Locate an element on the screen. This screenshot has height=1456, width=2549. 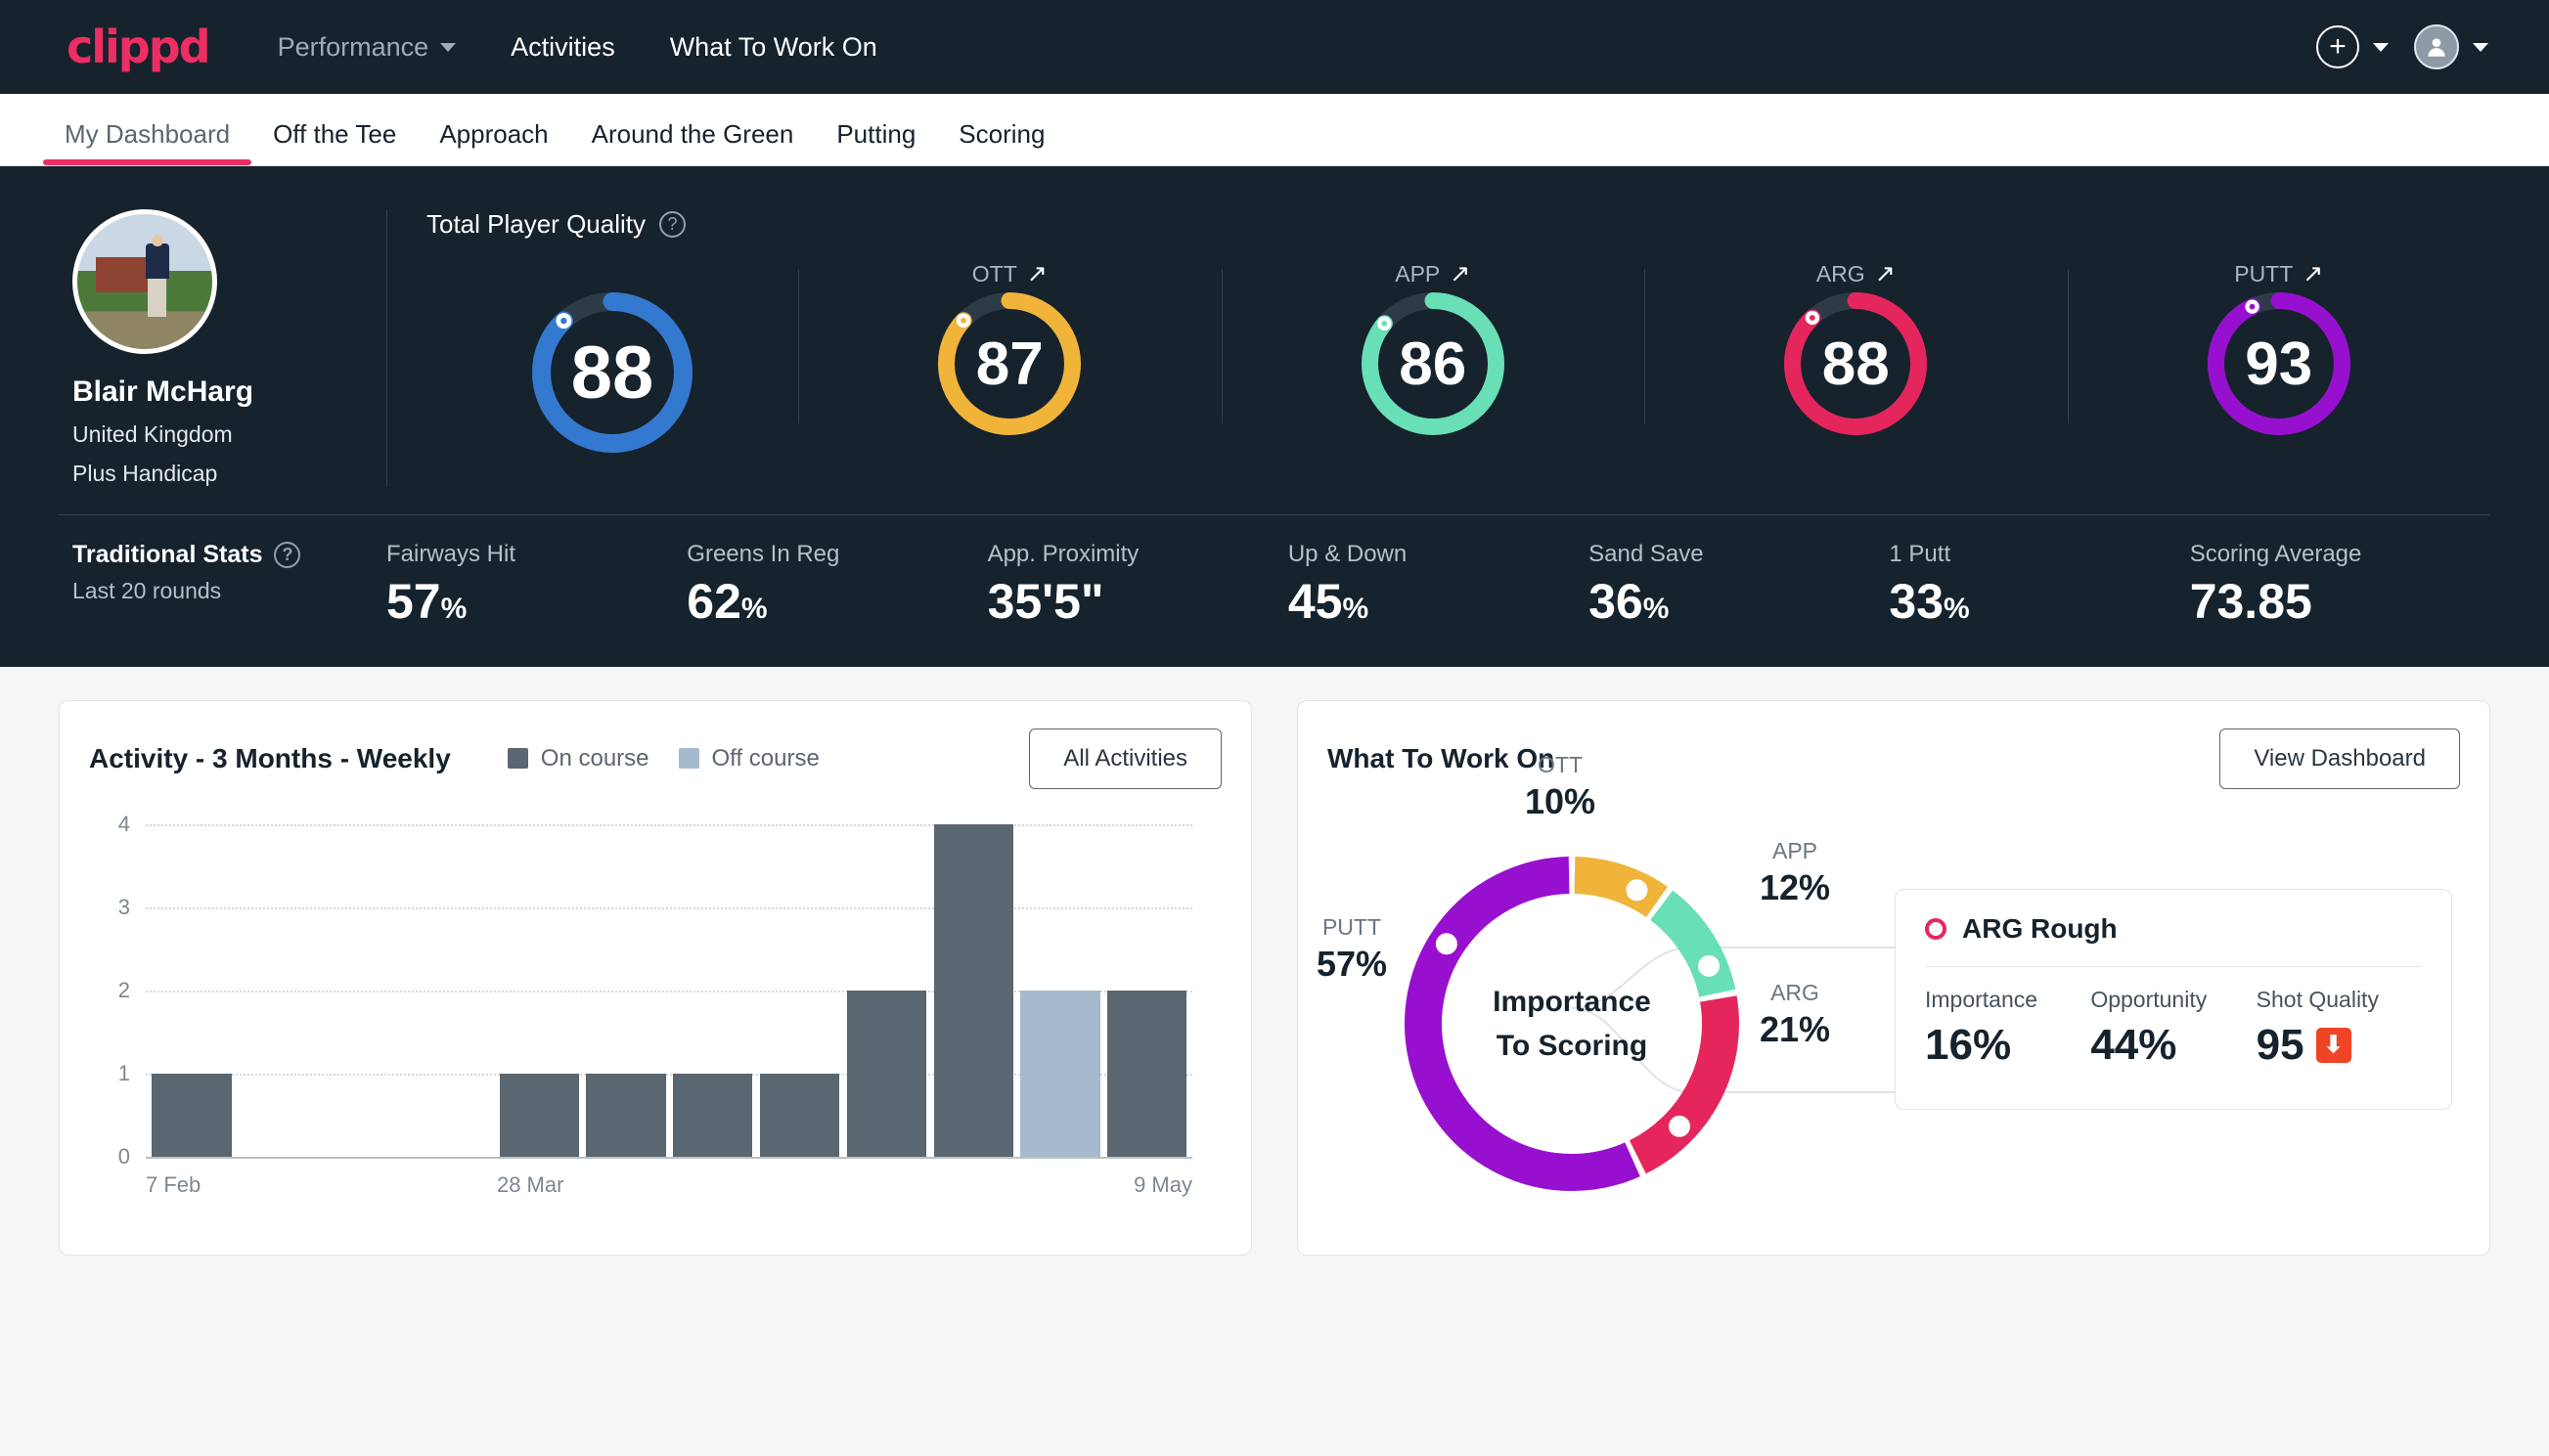
avatar-golfer-body is located at coordinates (158, 261).